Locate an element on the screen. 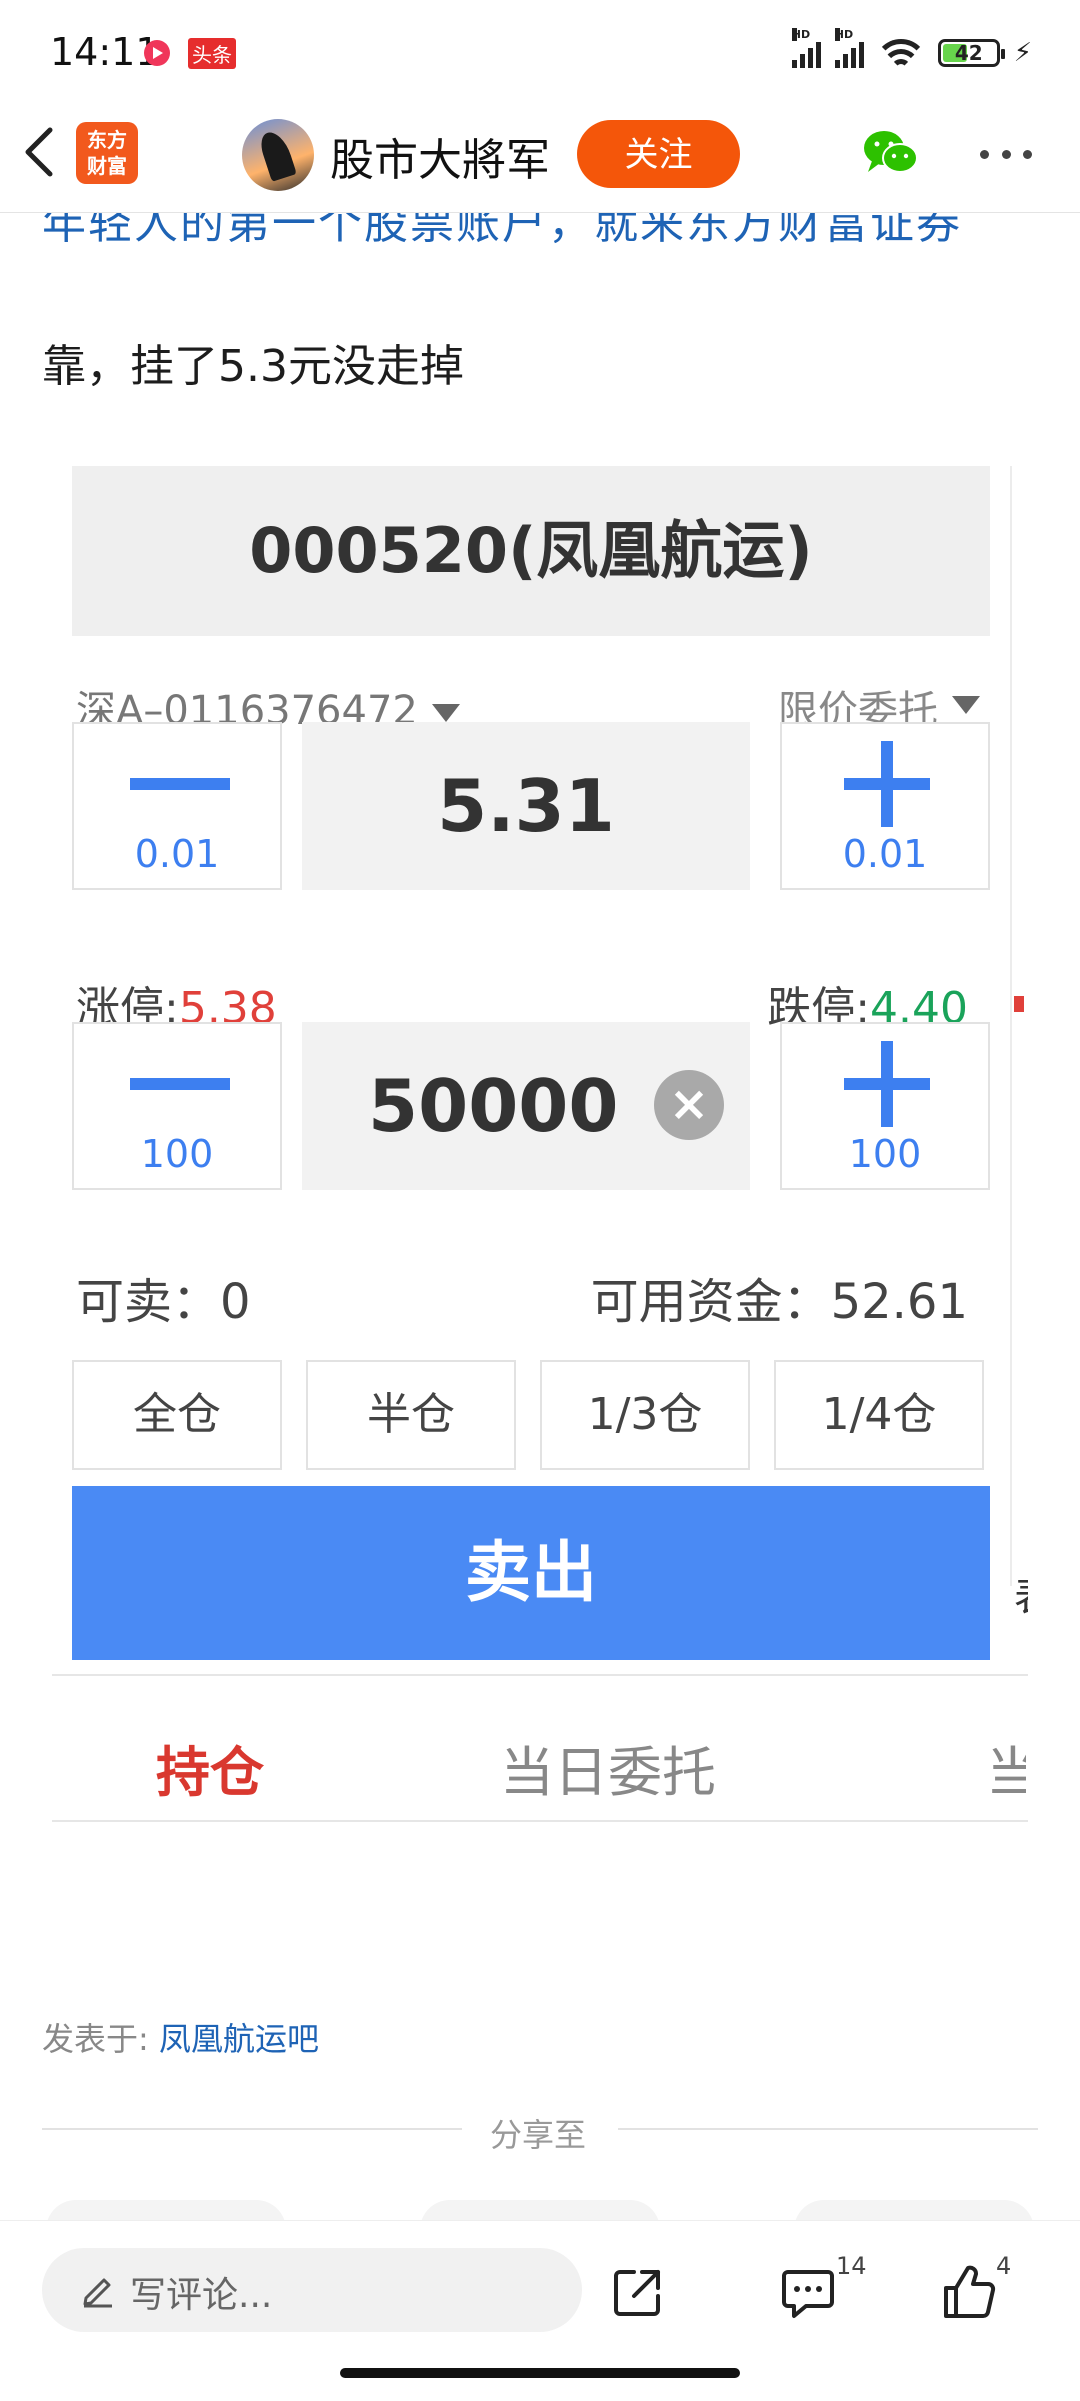 Image resolution: width=1080 pixels, height=2401 pixels. cutoff-text: 表 is located at coordinates (1021, 1593).